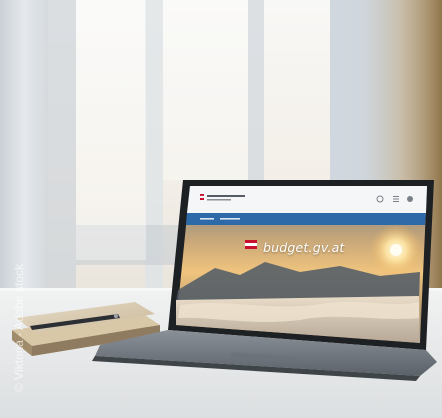 The image size is (442, 418). Describe the element at coordinates (19, 327) in the screenshot. I see `photo-credit: © Viktoria - Adobe stock` at that location.